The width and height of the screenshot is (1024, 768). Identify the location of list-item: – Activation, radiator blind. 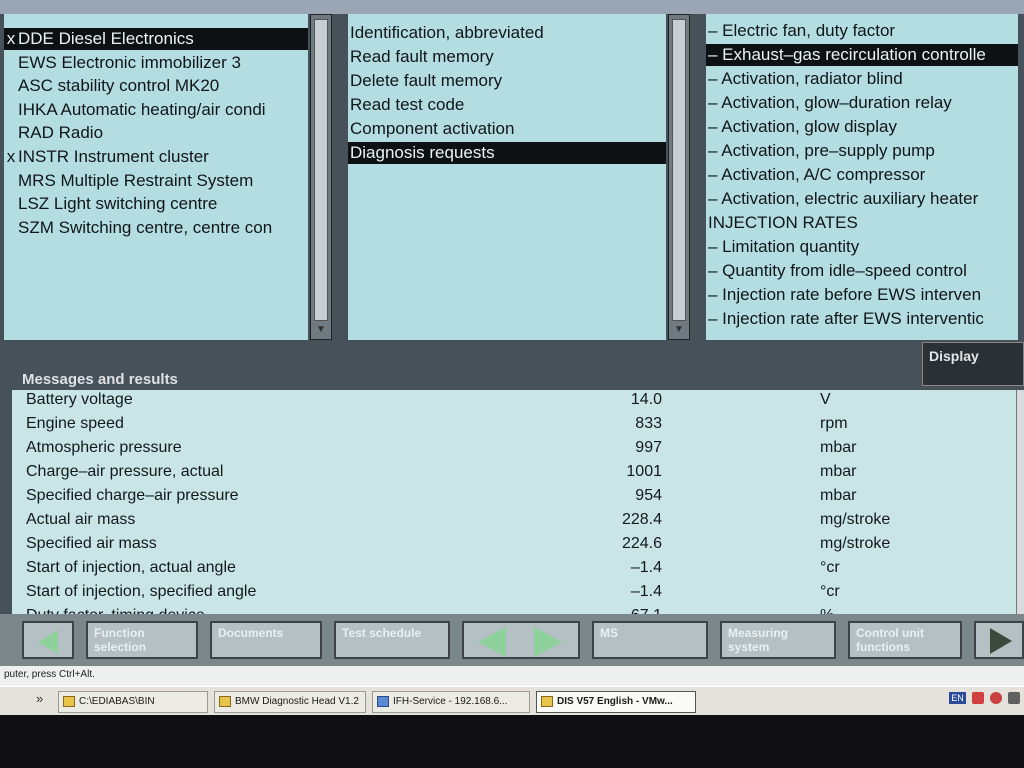
(862, 79).